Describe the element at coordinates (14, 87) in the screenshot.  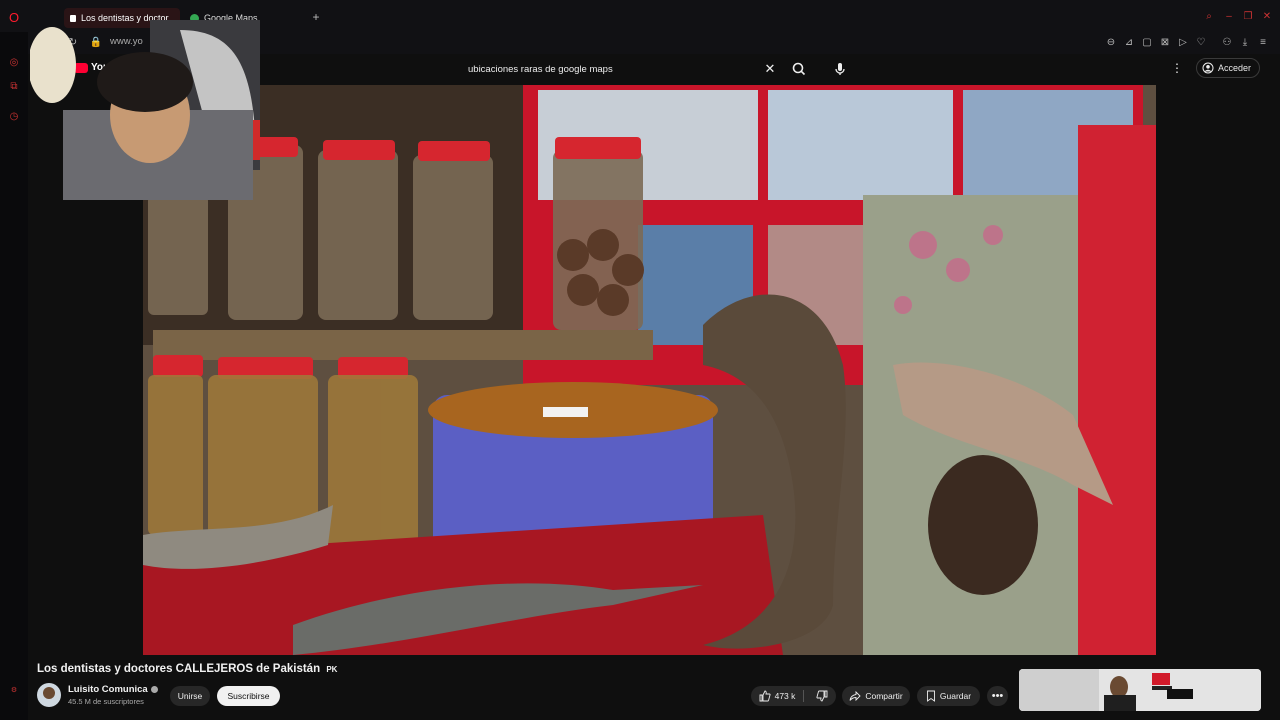
I see `sidebar-item-icon: ⧉` at that location.